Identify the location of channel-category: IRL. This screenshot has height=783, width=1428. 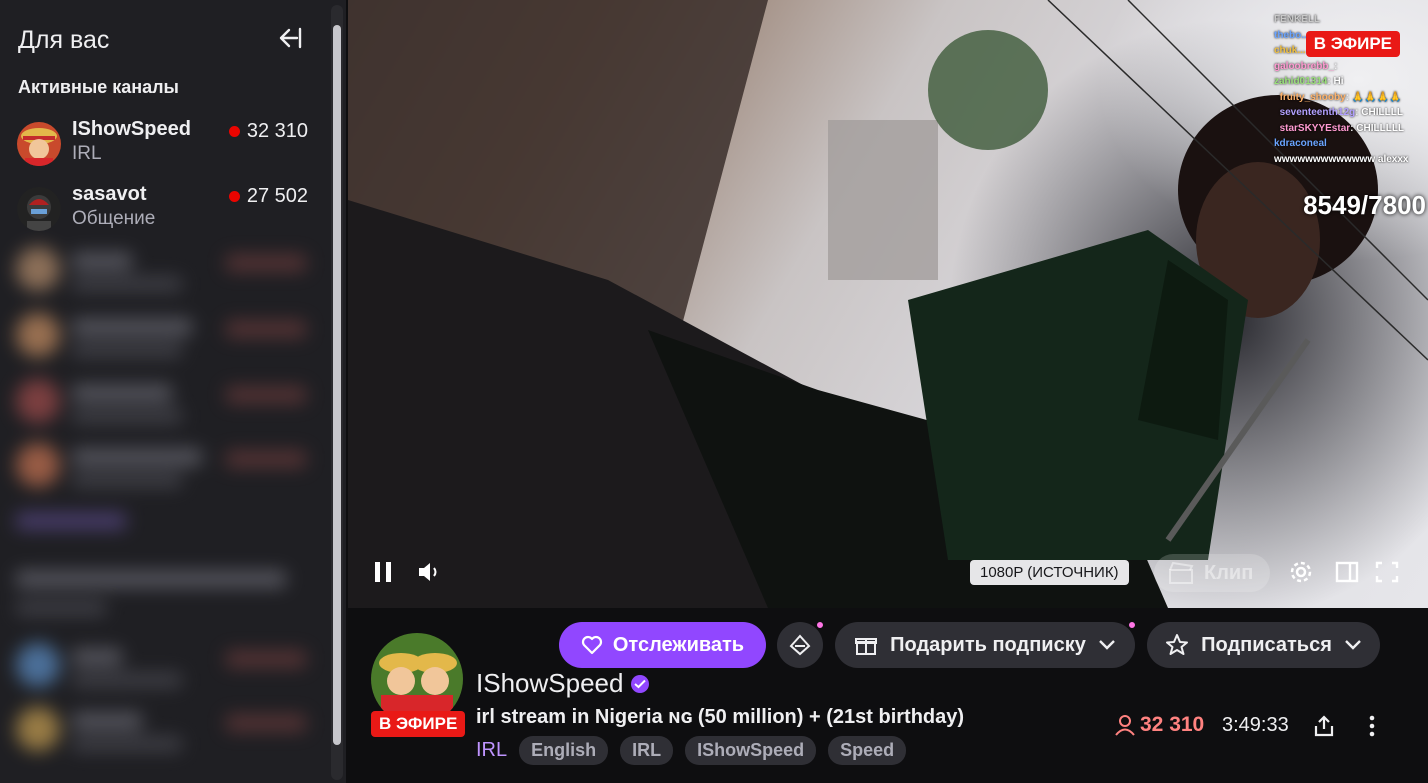
(87, 153).